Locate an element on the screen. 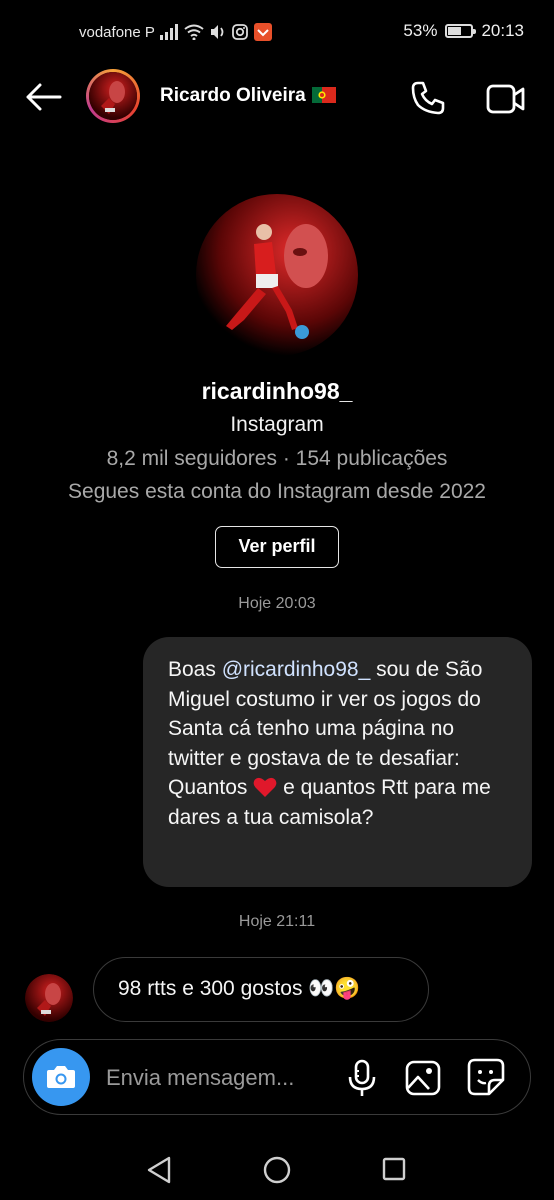 Image resolution: width=554 pixels, height=1200 pixels. battery-percent: 53% is located at coordinates (420, 30).